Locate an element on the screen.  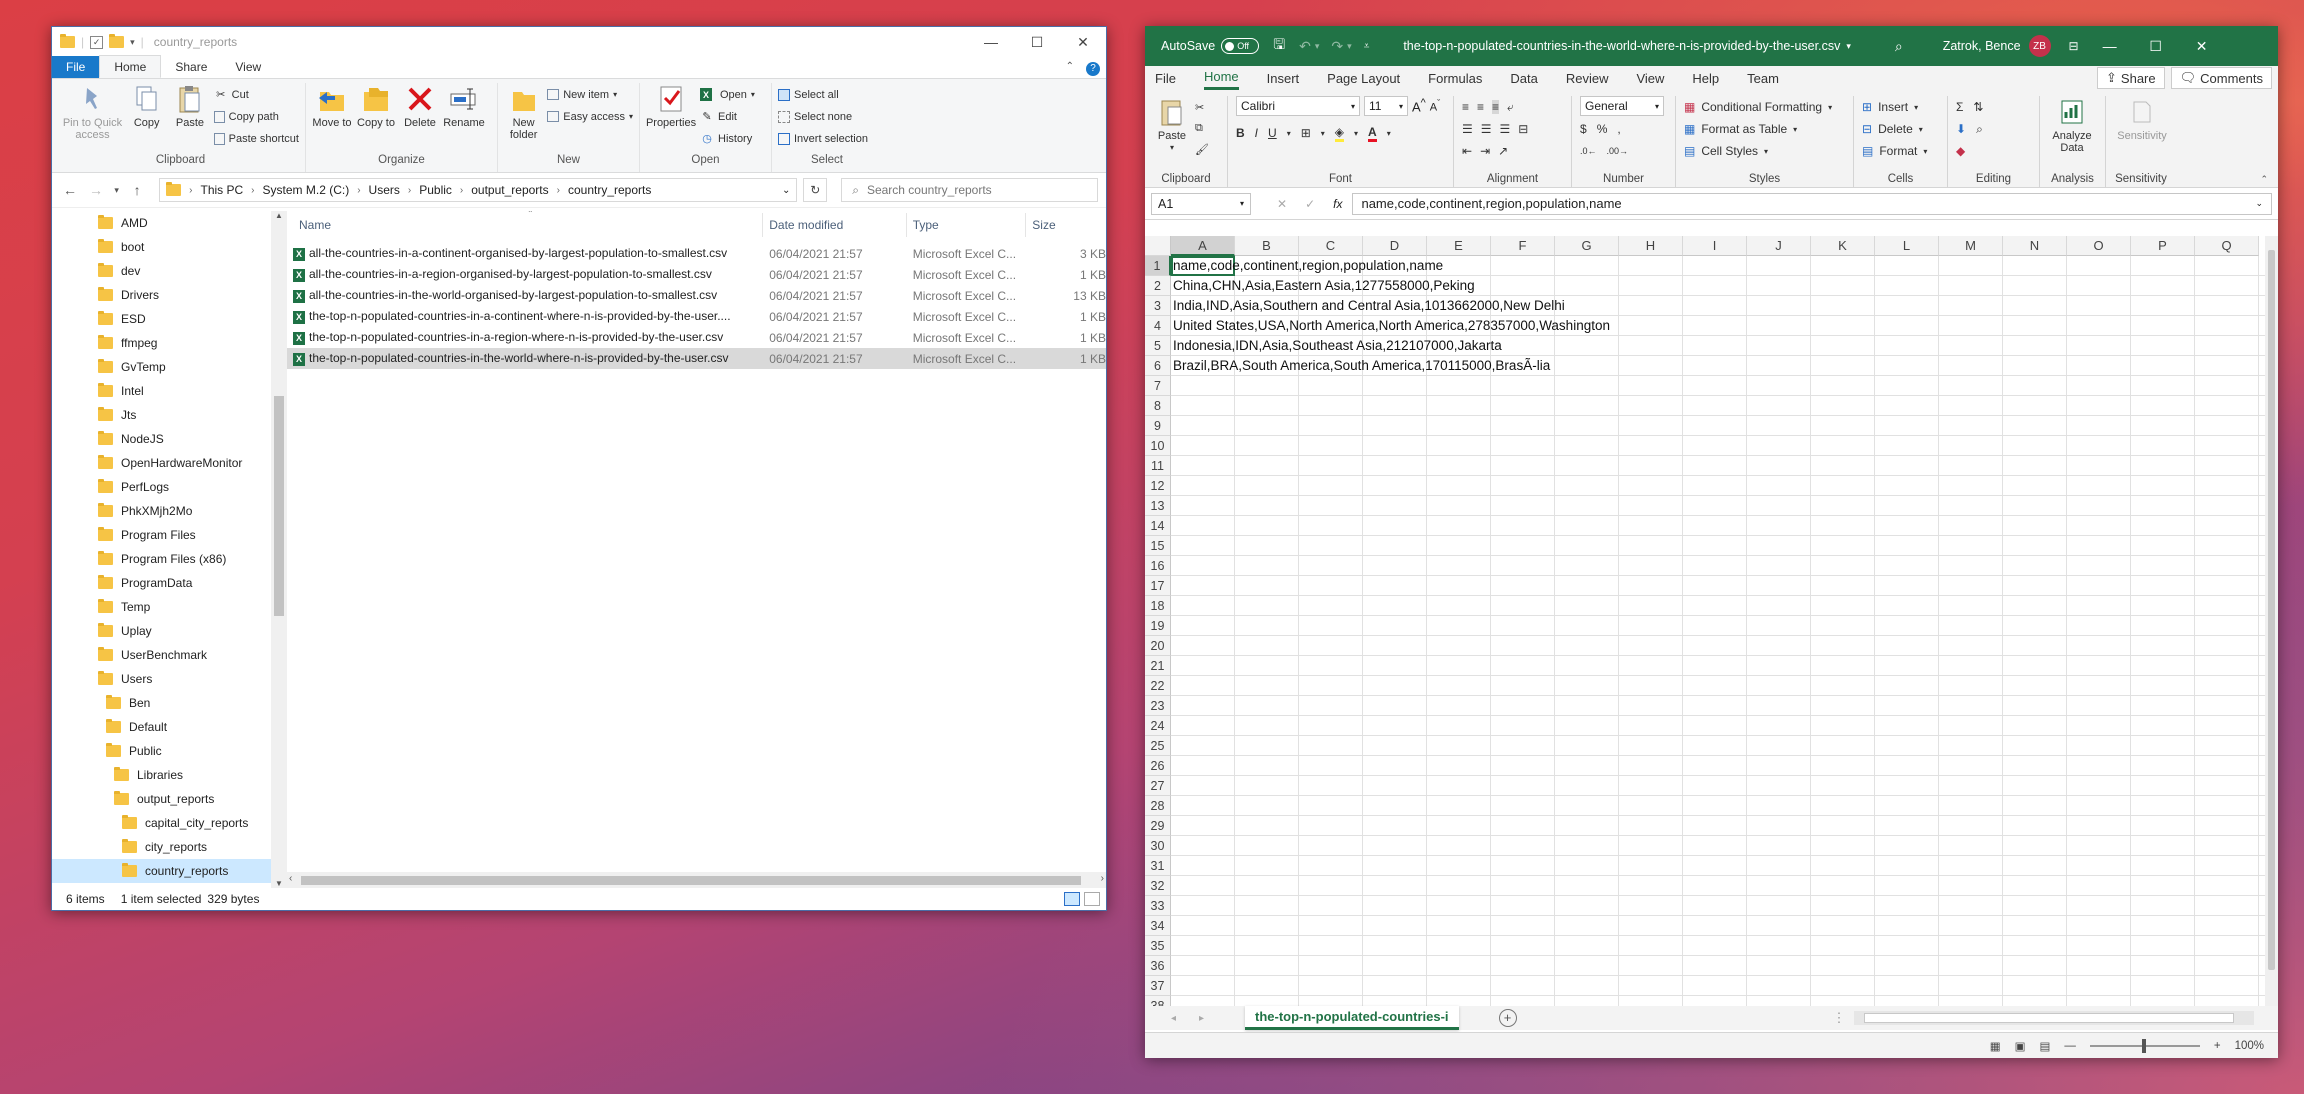
scroll-up-icon: ▲ is located at coordinates (279, 215).